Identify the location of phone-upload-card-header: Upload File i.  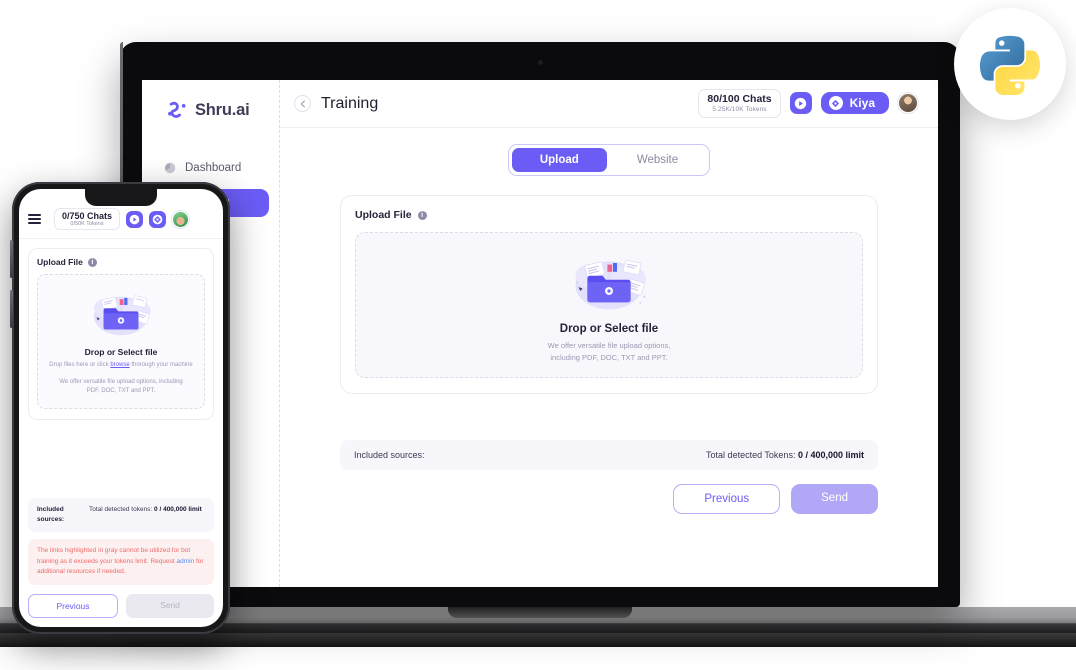
(121, 262).